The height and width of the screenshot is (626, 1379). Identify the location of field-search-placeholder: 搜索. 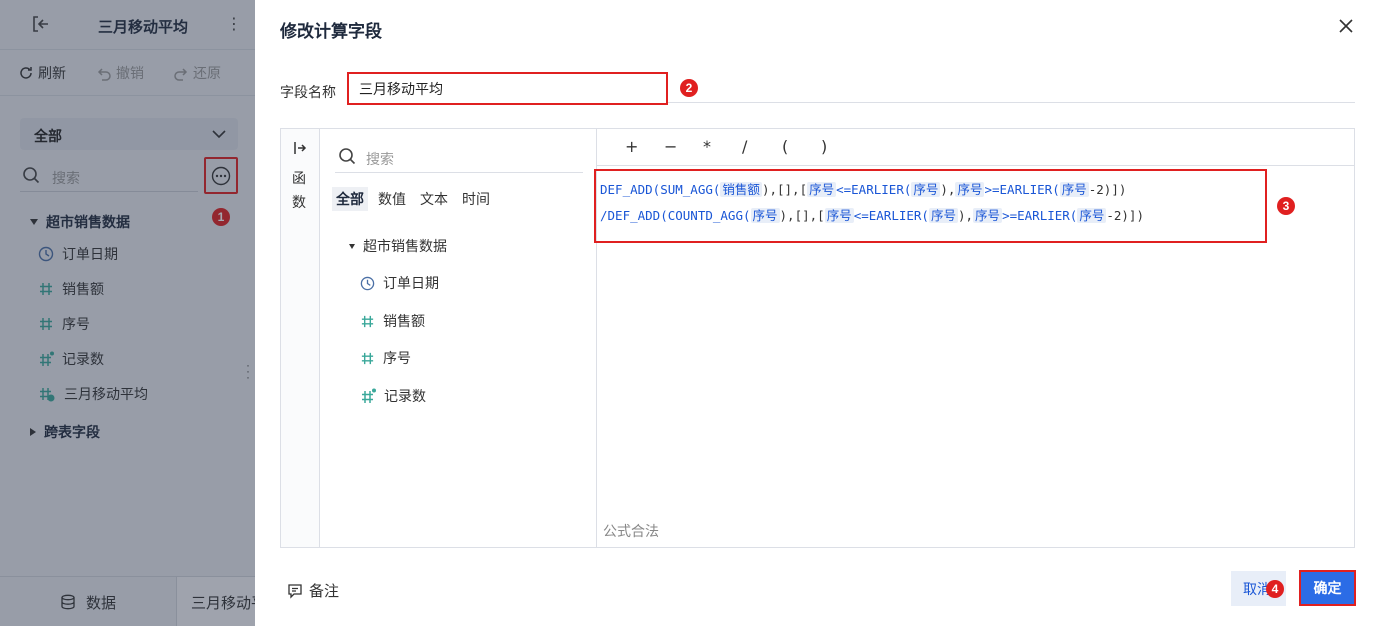
(380, 159).